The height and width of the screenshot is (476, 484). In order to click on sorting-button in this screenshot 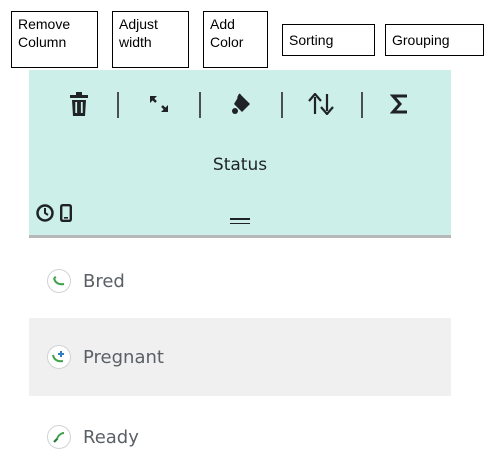, I will do `click(321, 104)`.